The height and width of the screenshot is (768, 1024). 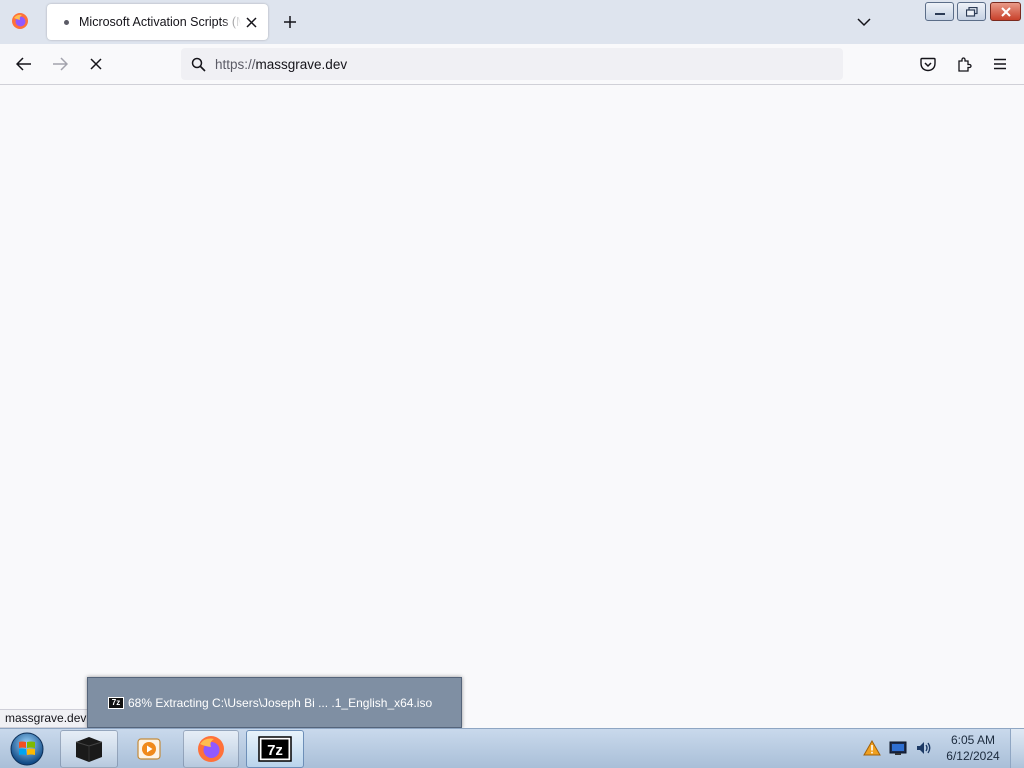 I want to click on extensions-button, so click(x=964, y=64).